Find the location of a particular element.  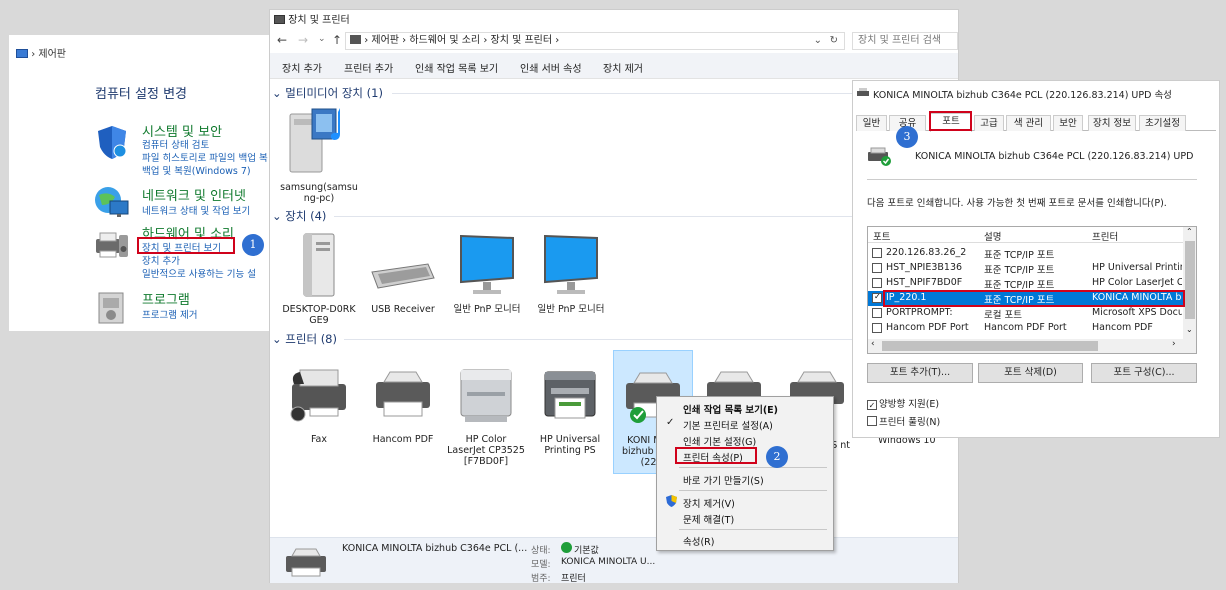

group-label: 프린터 (8) is located at coordinates (311, 339).